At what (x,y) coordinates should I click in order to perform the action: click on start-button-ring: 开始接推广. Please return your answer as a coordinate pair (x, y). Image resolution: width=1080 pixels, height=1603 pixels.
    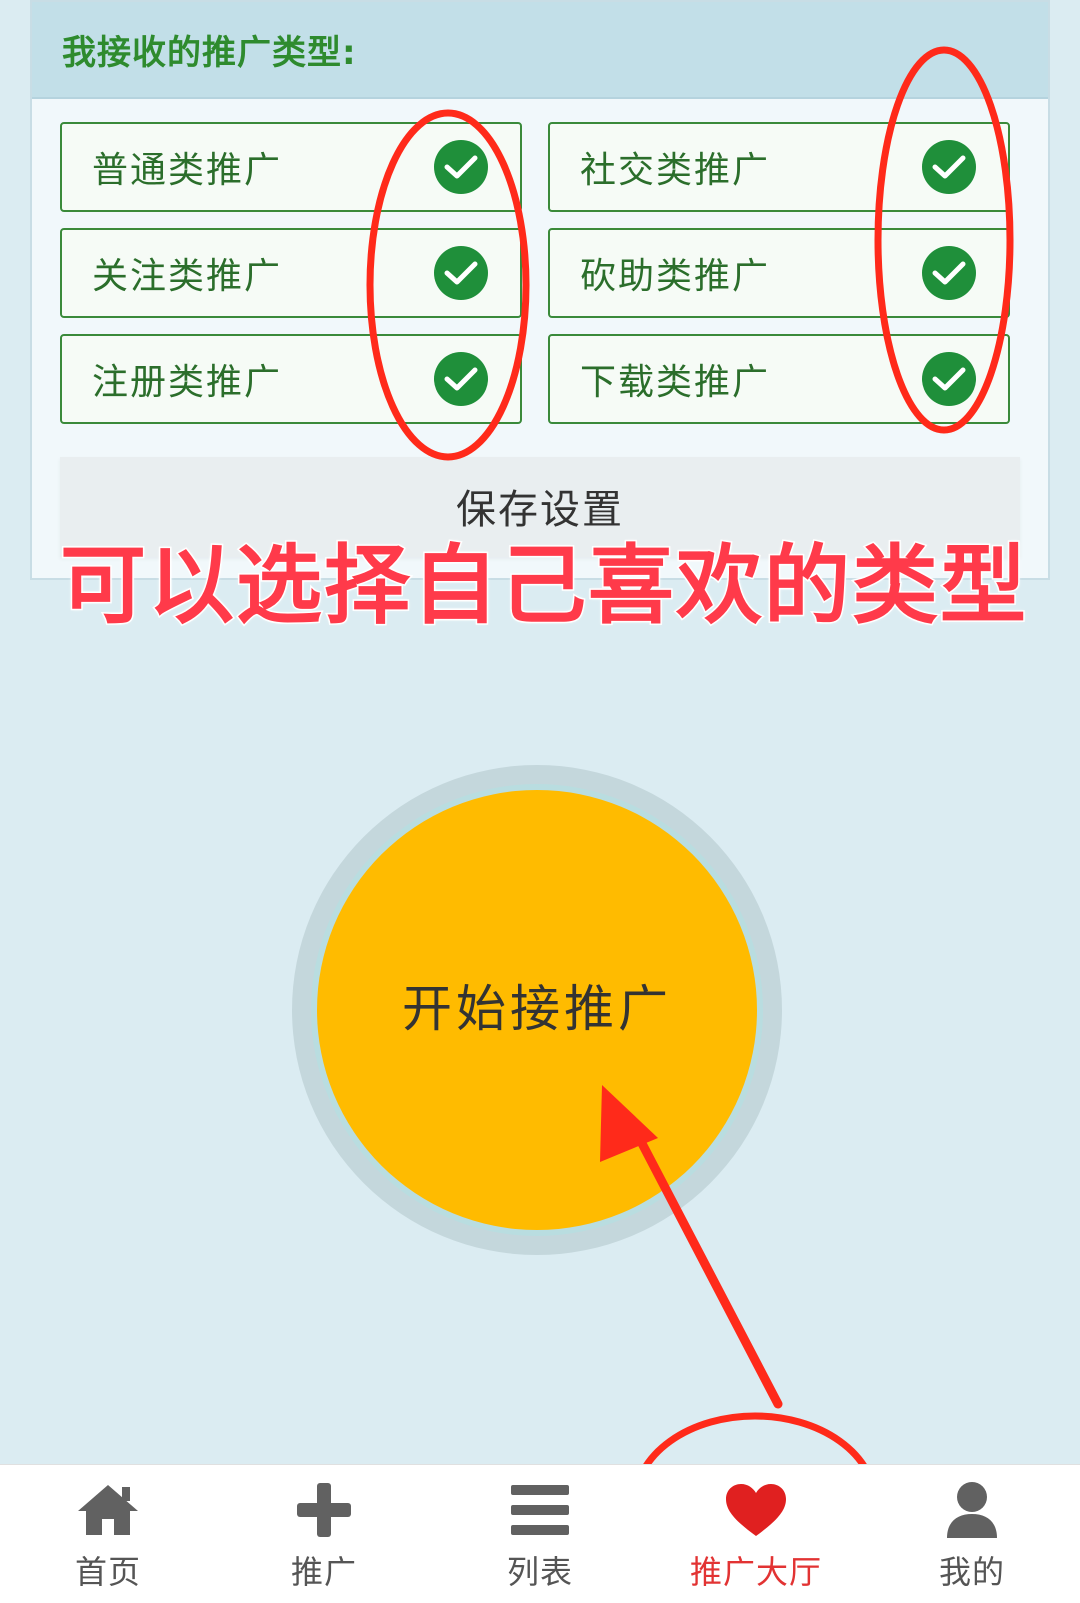
    Looking at the image, I should click on (537, 1010).